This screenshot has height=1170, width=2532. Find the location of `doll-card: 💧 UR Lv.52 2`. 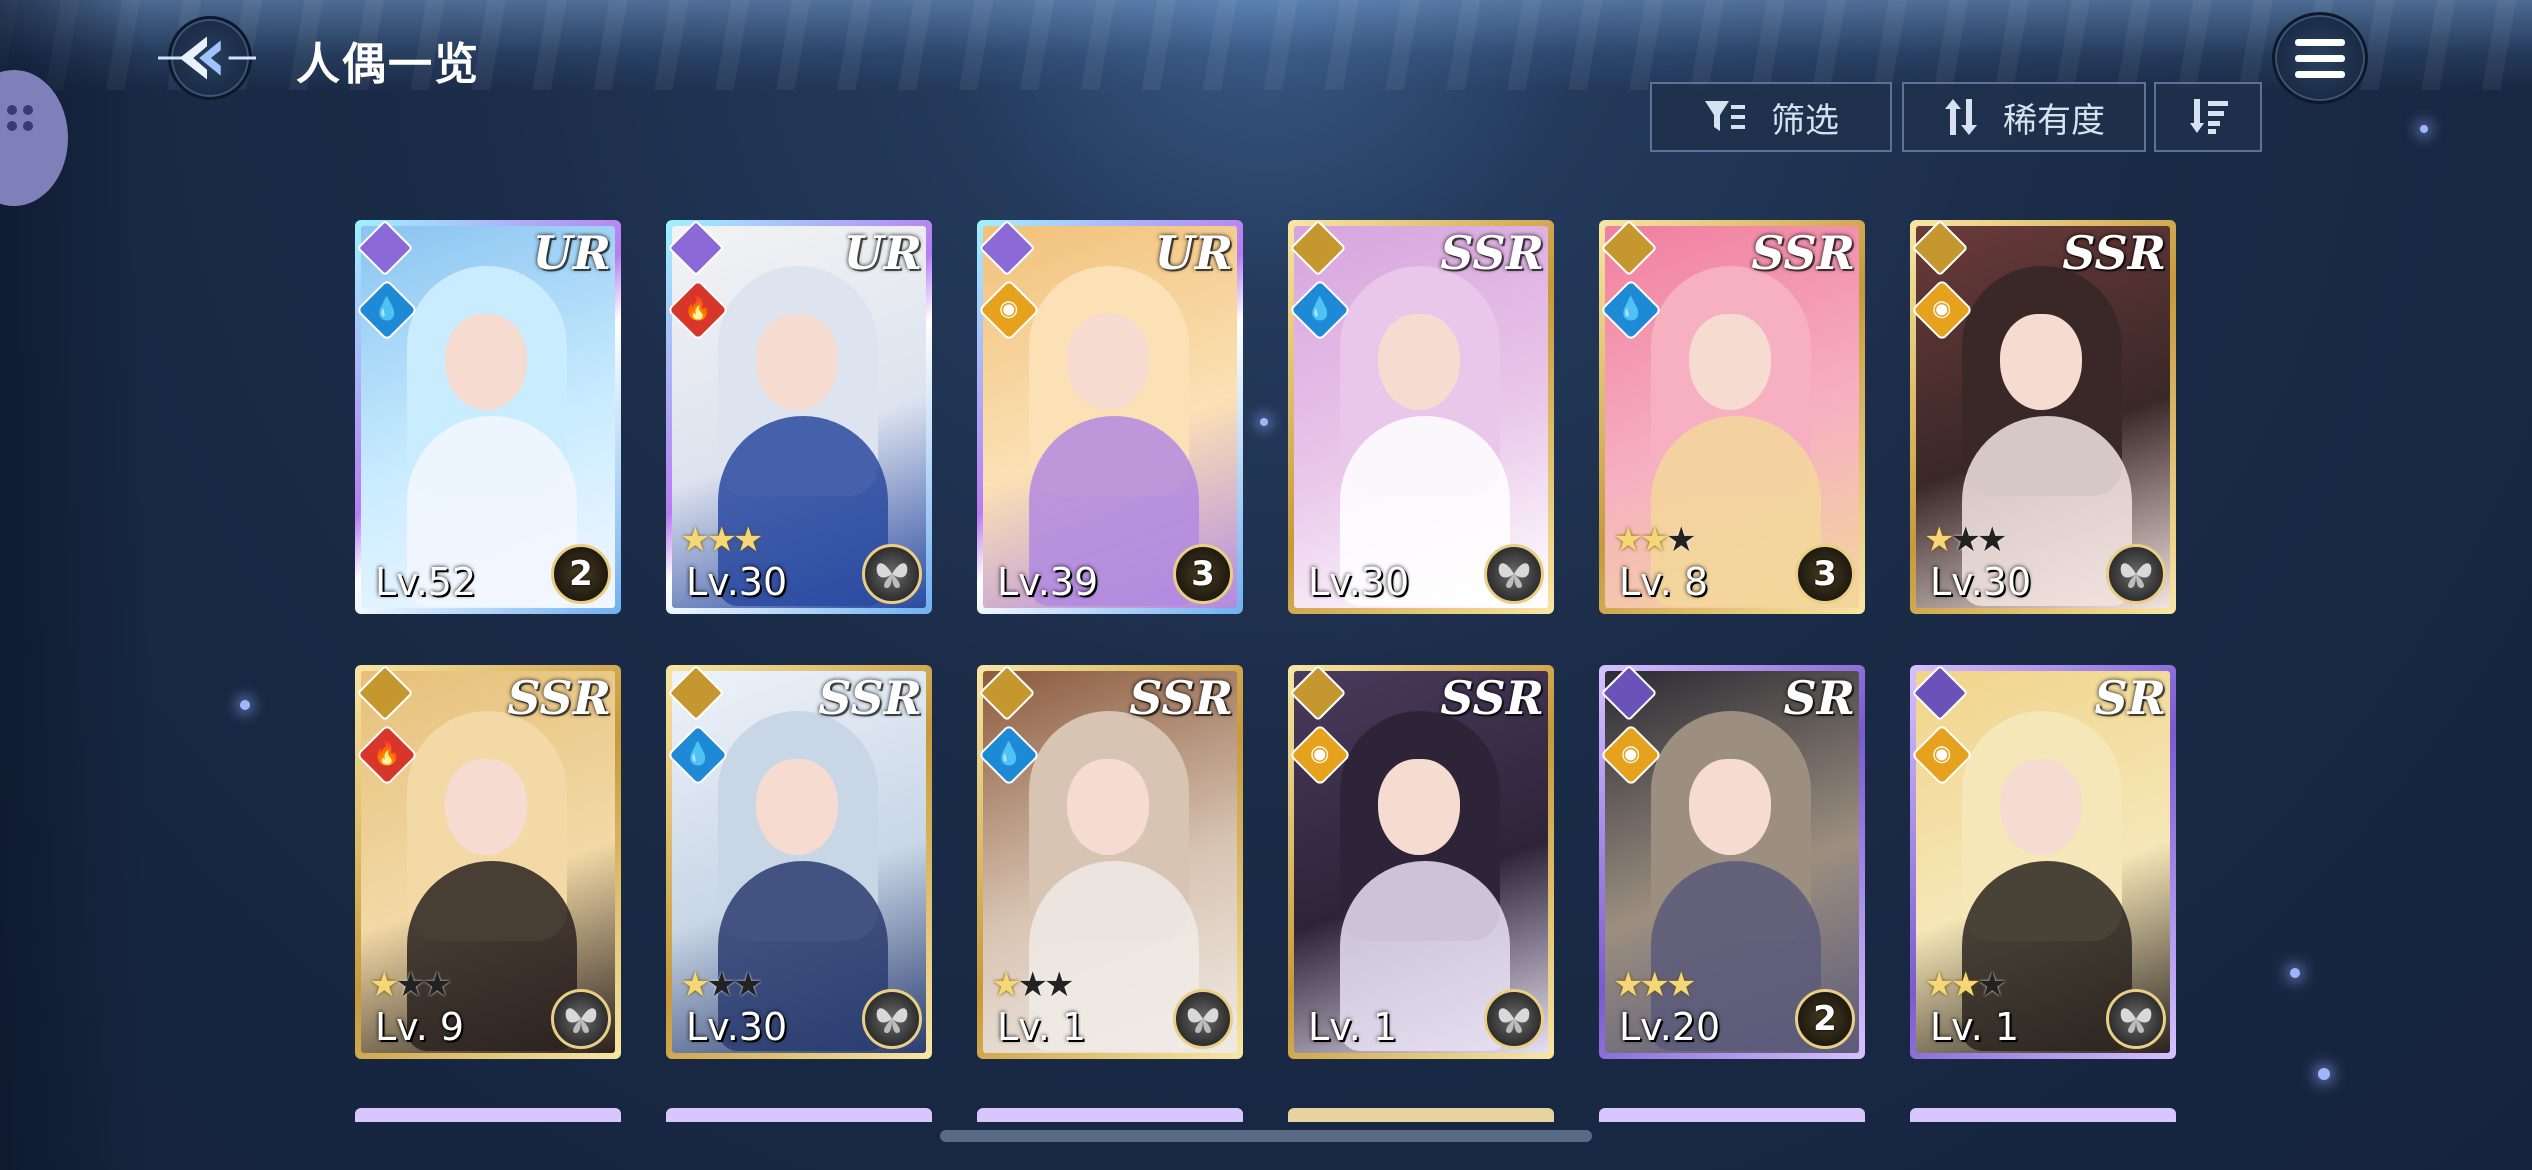

doll-card: 💧 UR Lv.52 2 is located at coordinates (488, 417).